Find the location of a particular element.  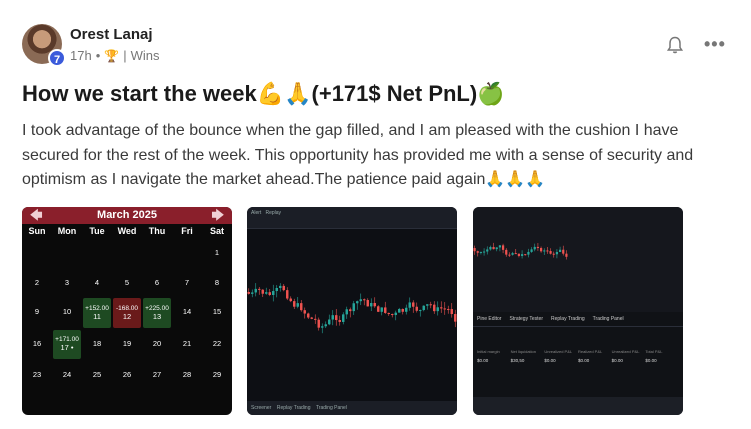

calendar-day: +152.00 11 is located at coordinates (97, 313).